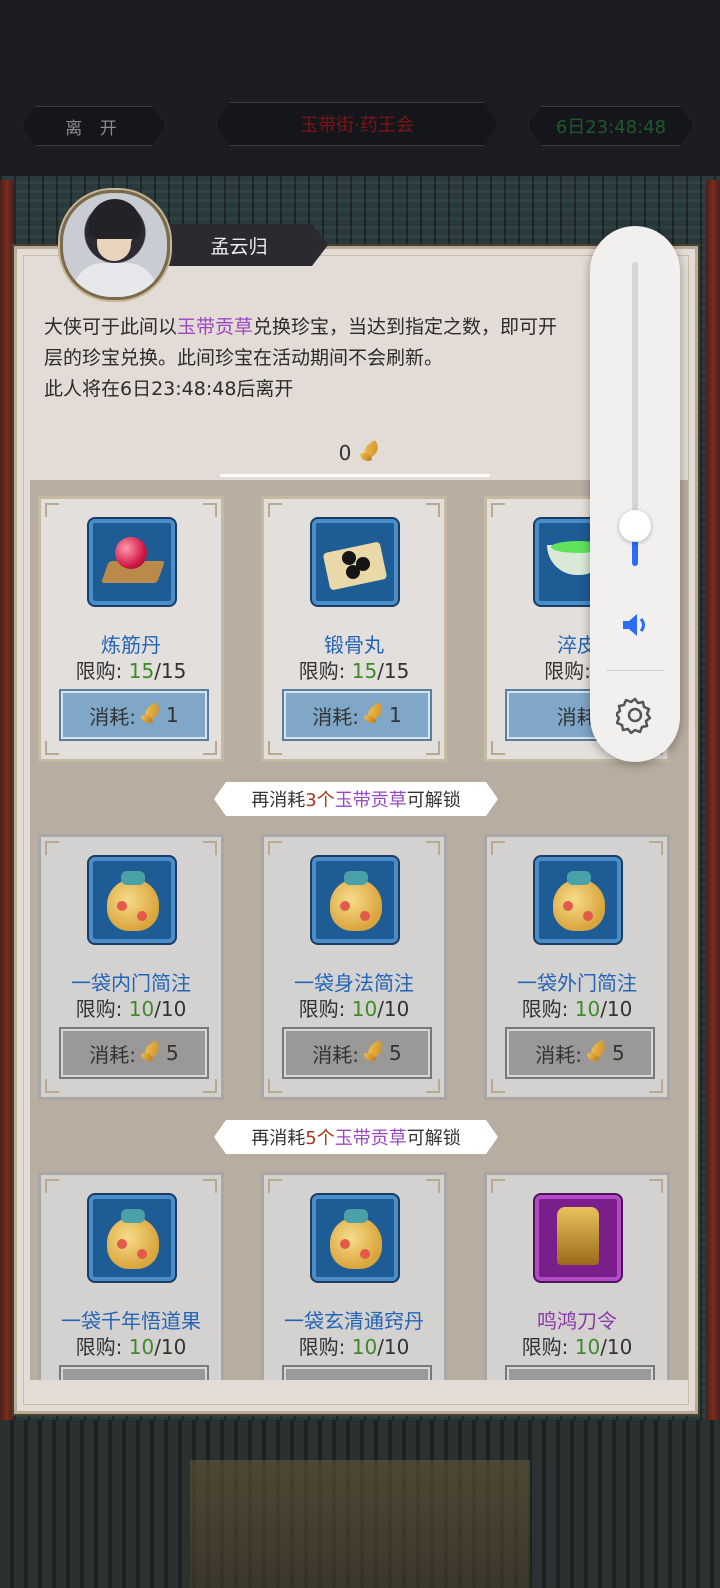 This screenshot has width=720, height=1588. I want to click on volume-divider, so click(635, 670).